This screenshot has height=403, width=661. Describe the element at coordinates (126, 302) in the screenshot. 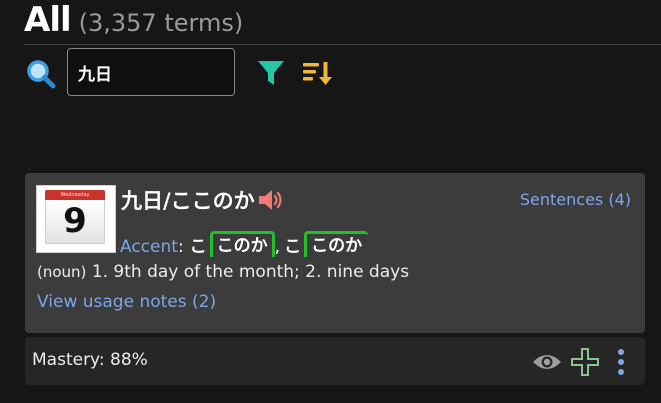

I see `usage-notes-link: View usage notes (2)` at that location.